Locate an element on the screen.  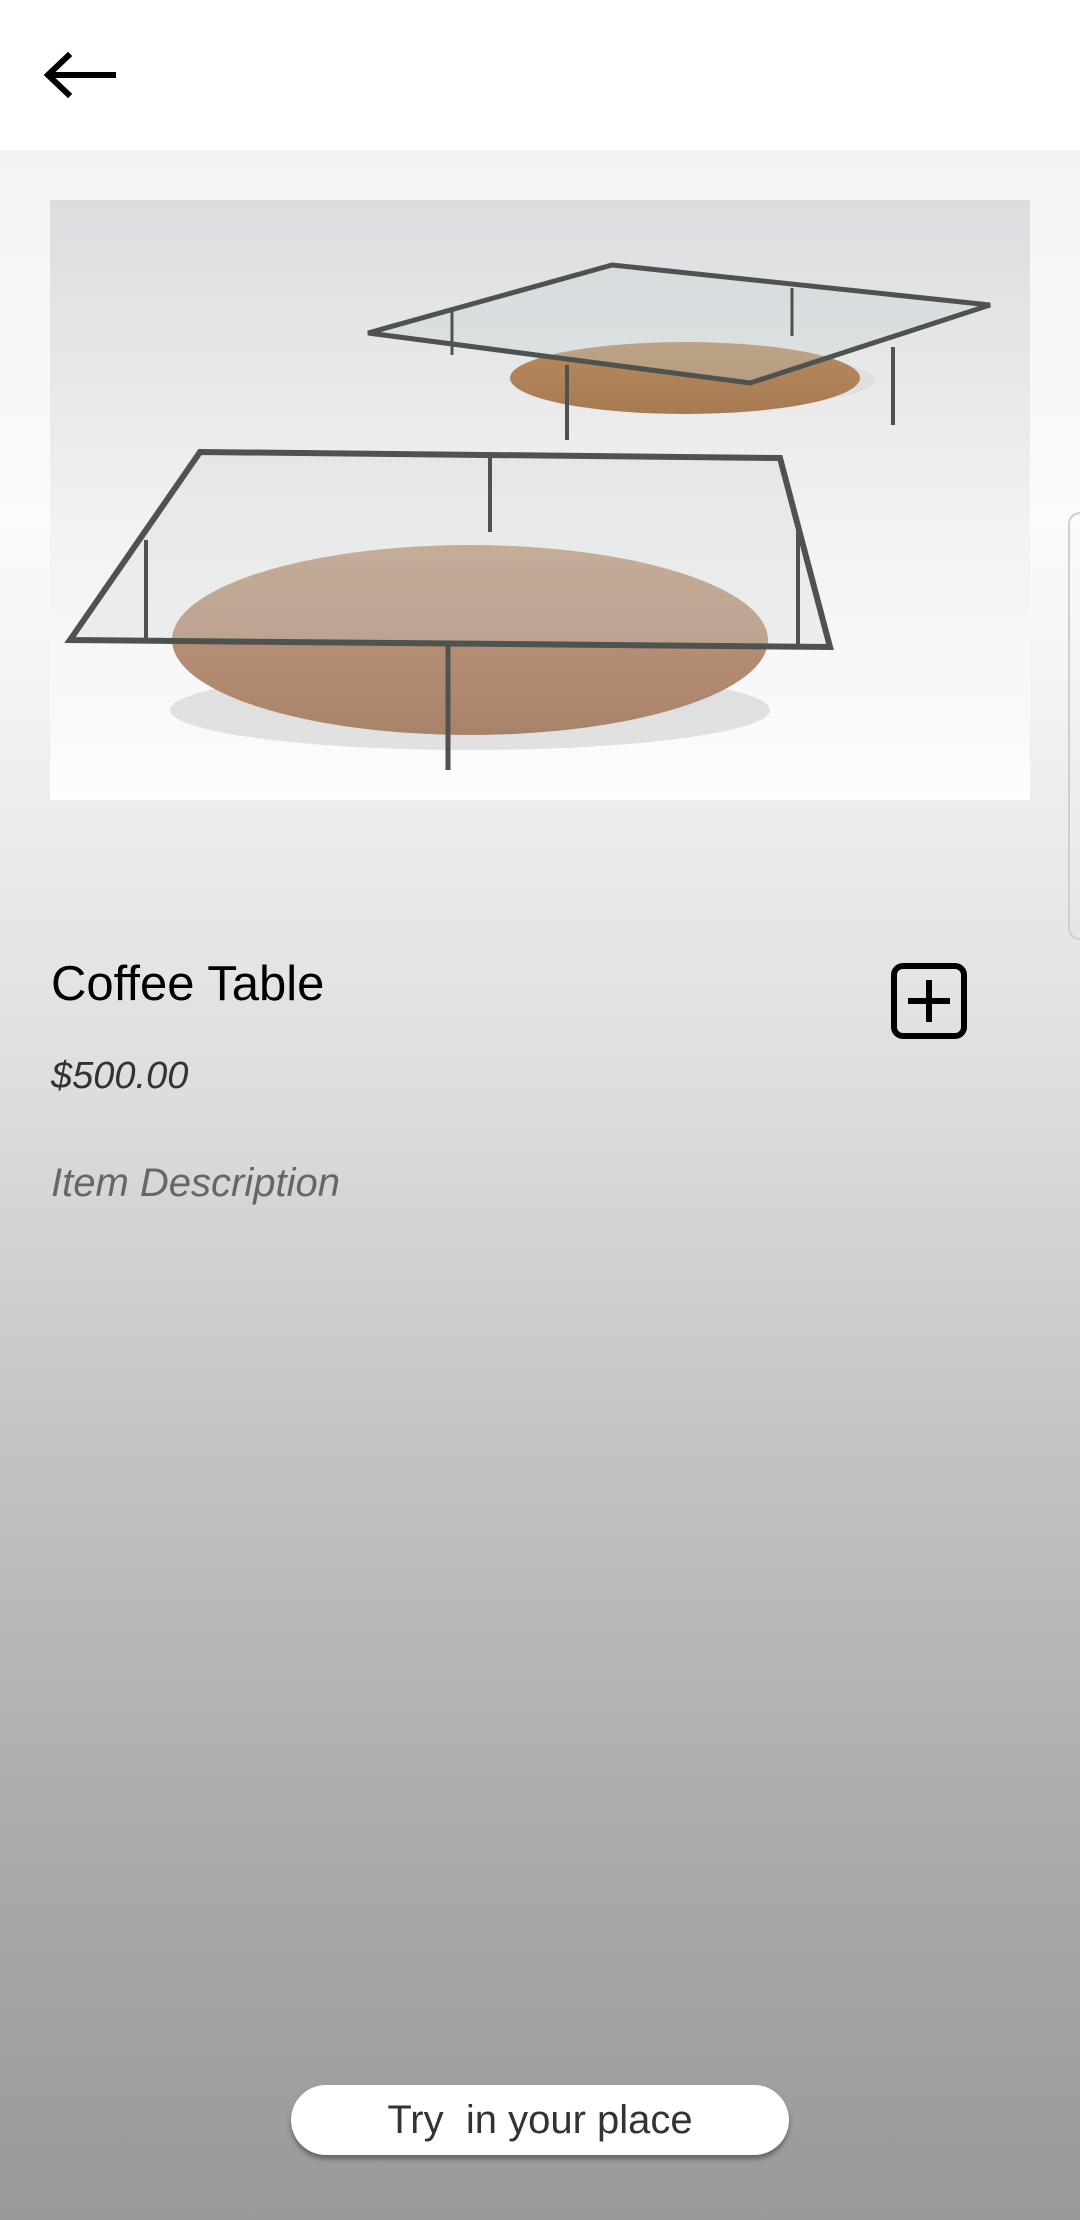
side-panel-handle is located at coordinates (1074, 726).